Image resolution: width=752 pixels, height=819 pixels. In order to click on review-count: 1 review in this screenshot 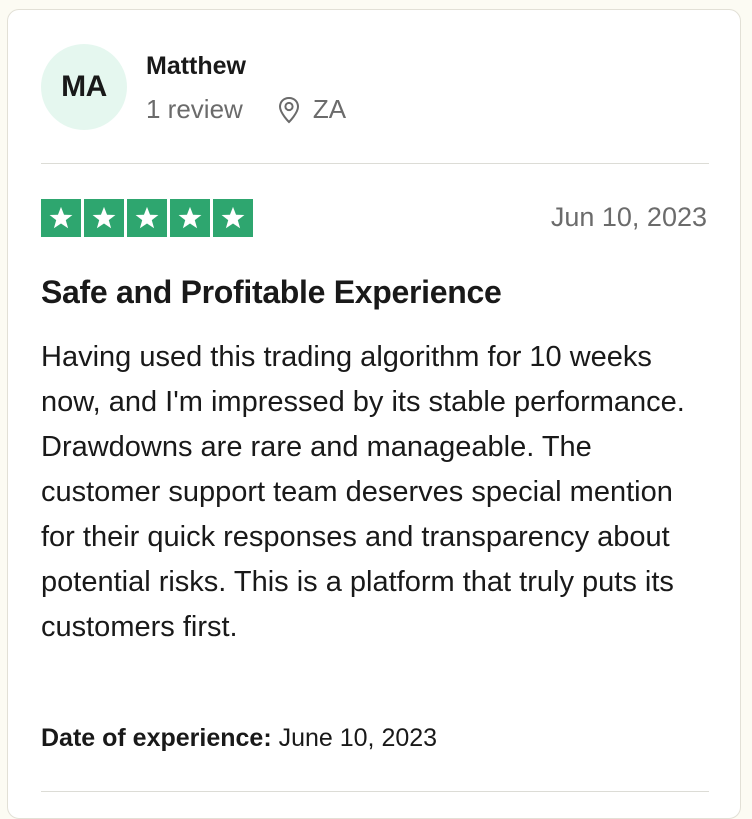, I will do `click(194, 109)`.